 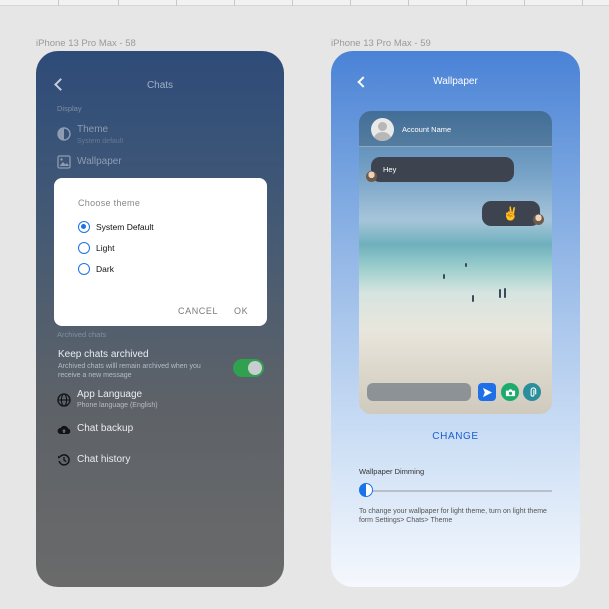 What do you see at coordinates (64, 162) in the screenshot?
I see `wallpaper-icon` at bounding box center [64, 162].